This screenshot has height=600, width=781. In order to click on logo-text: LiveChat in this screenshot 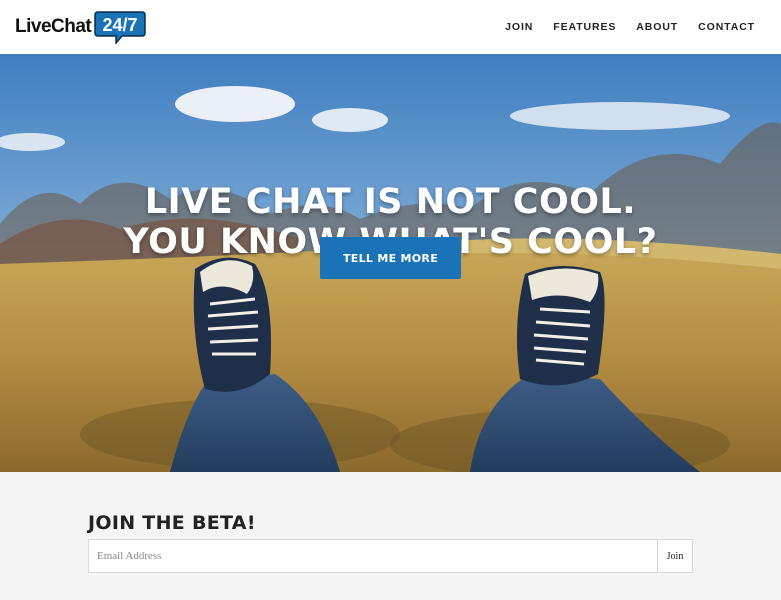, I will do `click(53, 26)`.